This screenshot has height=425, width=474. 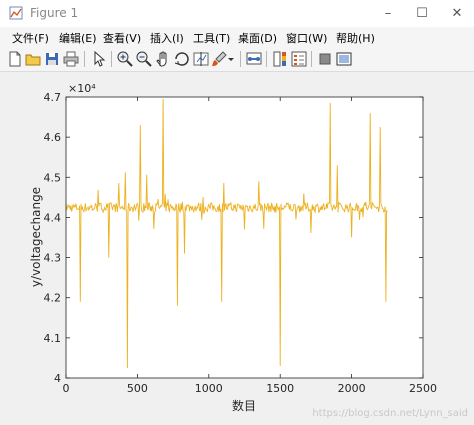 I want to click on watermark: https://blog.csdn.net/Lynn_said, so click(x=390, y=413).